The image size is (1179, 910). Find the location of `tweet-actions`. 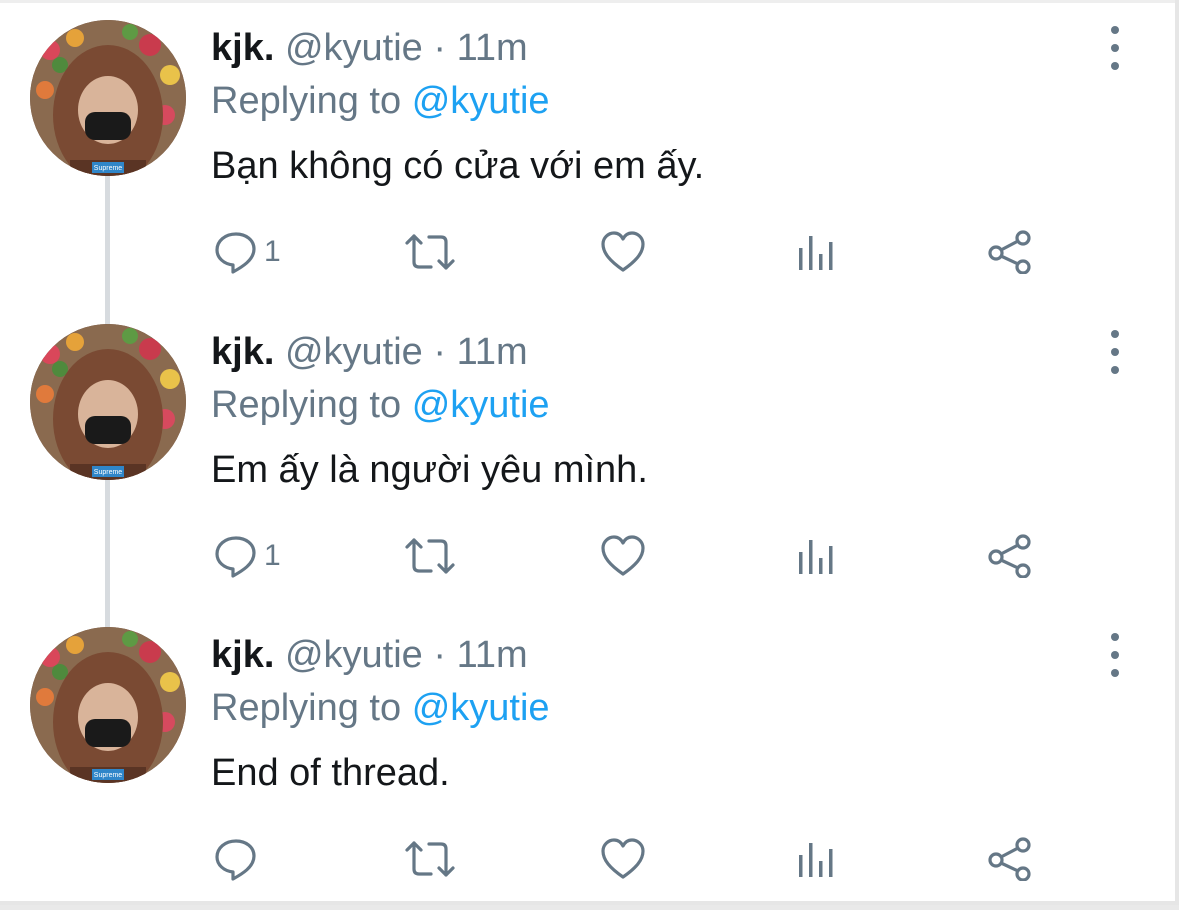

tweet-actions is located at coordinates (587, 859).